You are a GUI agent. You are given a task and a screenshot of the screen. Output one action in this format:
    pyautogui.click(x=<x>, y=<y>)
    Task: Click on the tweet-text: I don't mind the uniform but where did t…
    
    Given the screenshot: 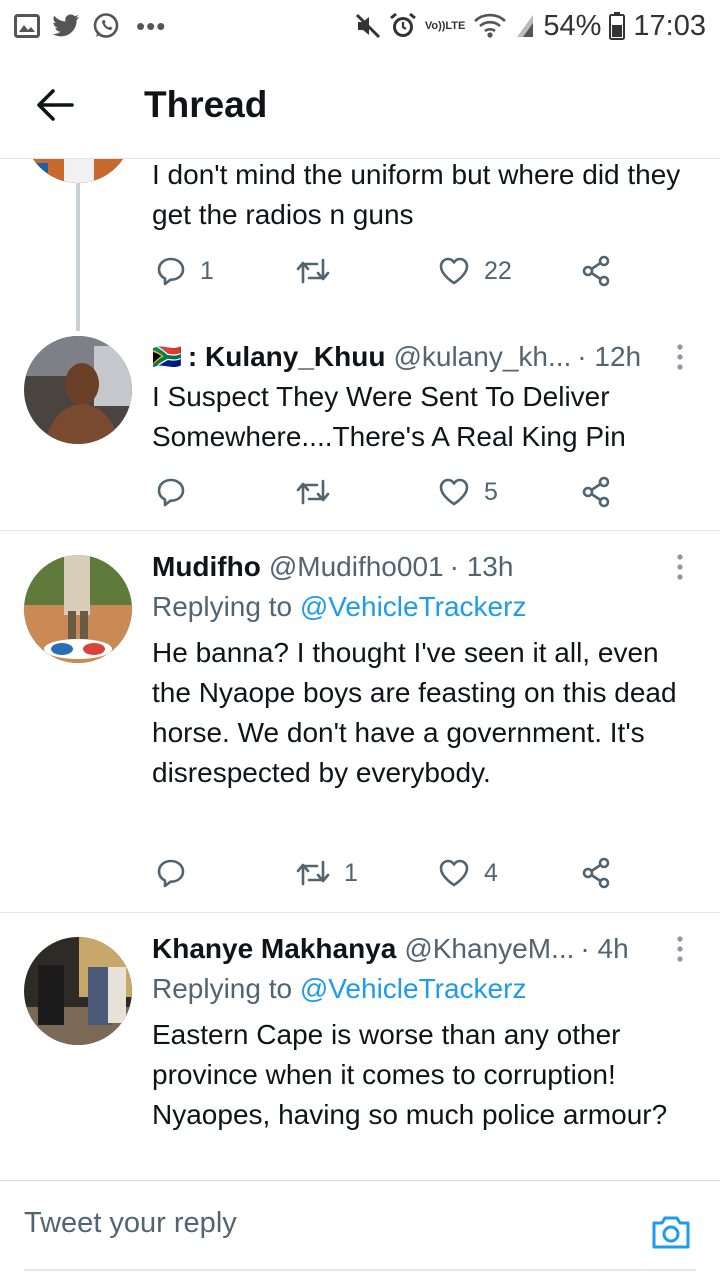 What is the action you would take?
    pyautogui.click(x=416, y=194)
    